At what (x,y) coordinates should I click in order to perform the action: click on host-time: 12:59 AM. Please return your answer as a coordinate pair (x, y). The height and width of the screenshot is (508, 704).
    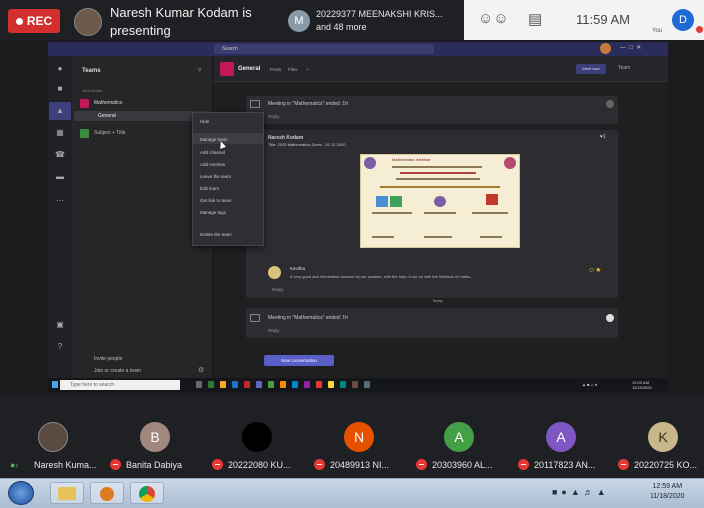
    Looking at the image, I should click on (667, 486).